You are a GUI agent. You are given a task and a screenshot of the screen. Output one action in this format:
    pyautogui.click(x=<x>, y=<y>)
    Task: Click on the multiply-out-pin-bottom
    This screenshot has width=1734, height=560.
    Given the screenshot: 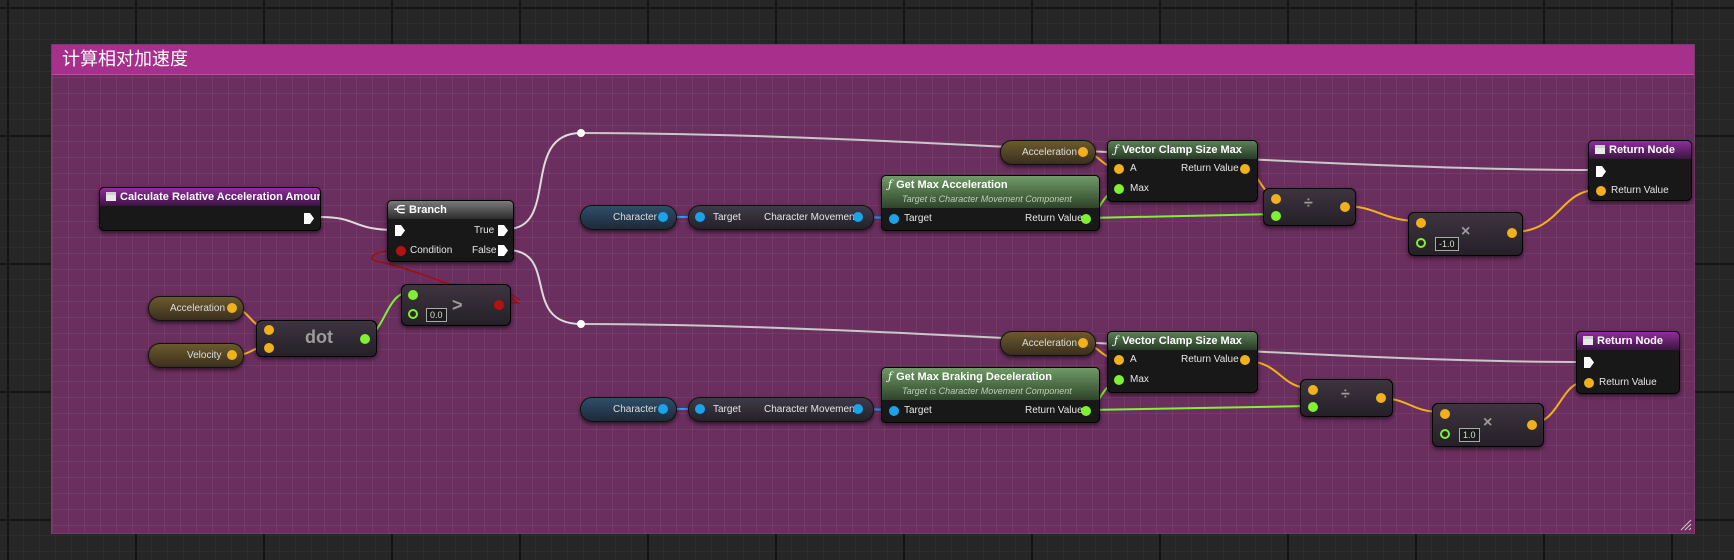 What is the action you would take?
    pyautogui.click(x=1532, y=425)
    